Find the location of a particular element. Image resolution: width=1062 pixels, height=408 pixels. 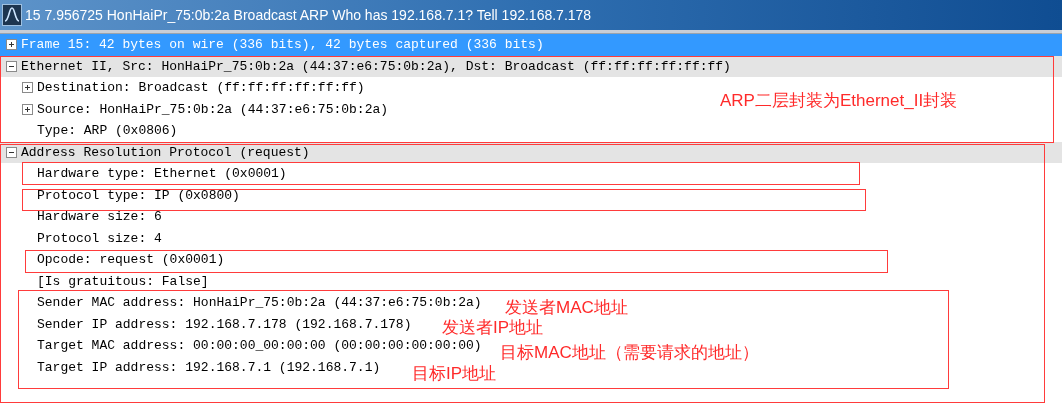

tree-label: Address Resolution Protocol (request) is located at coordinates (165, 152).